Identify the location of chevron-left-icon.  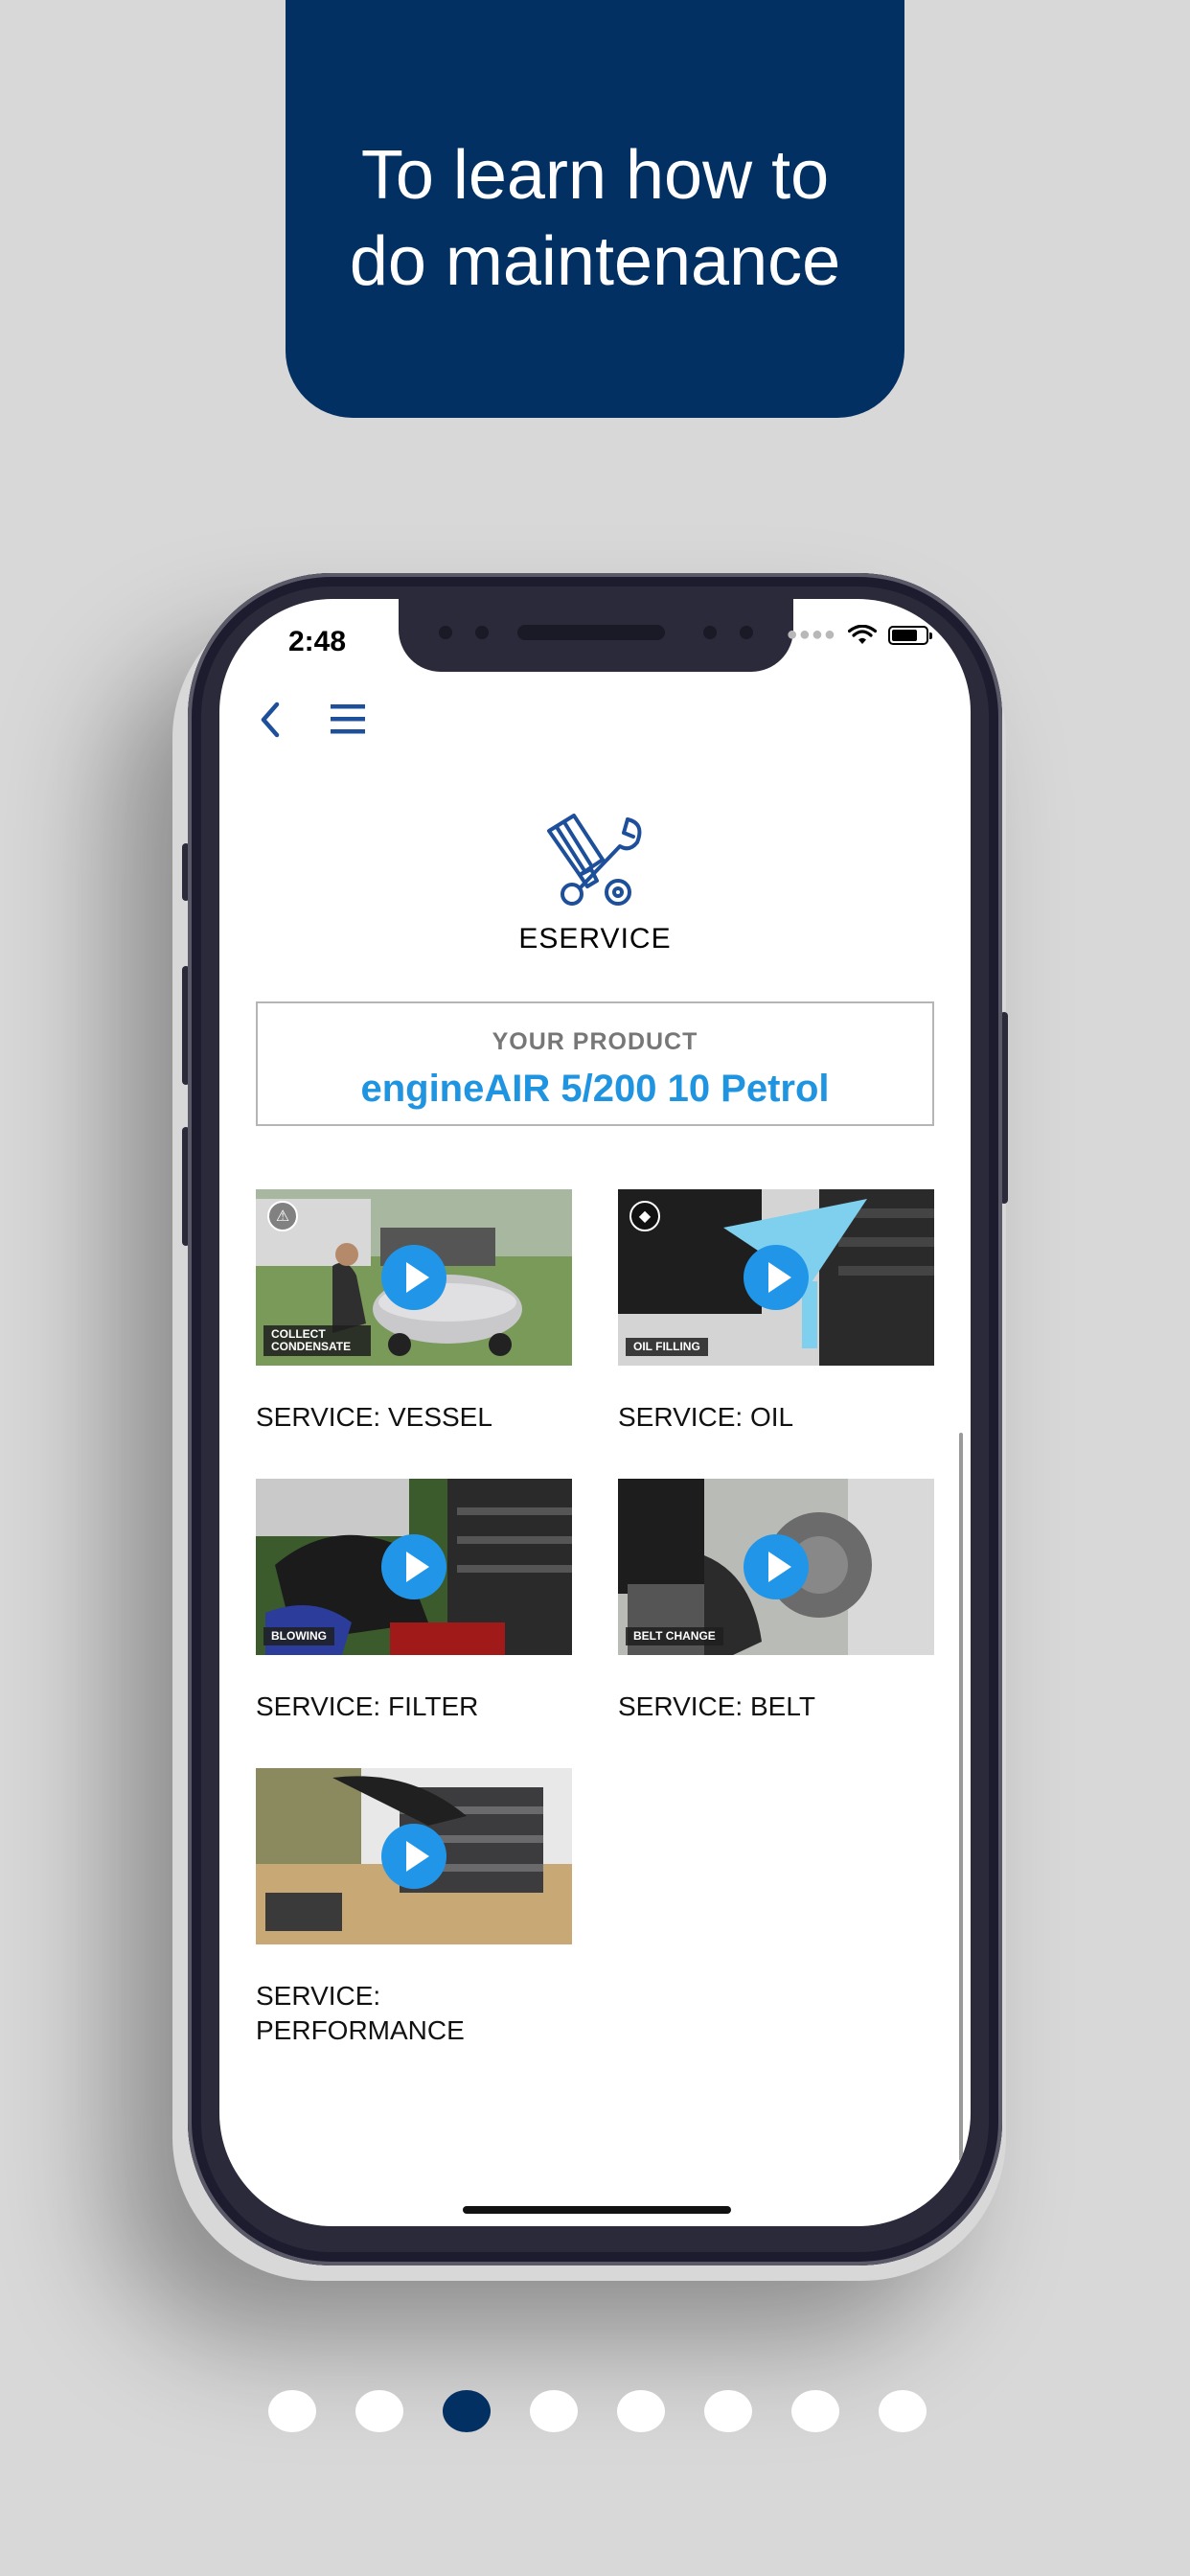
(271, 720).